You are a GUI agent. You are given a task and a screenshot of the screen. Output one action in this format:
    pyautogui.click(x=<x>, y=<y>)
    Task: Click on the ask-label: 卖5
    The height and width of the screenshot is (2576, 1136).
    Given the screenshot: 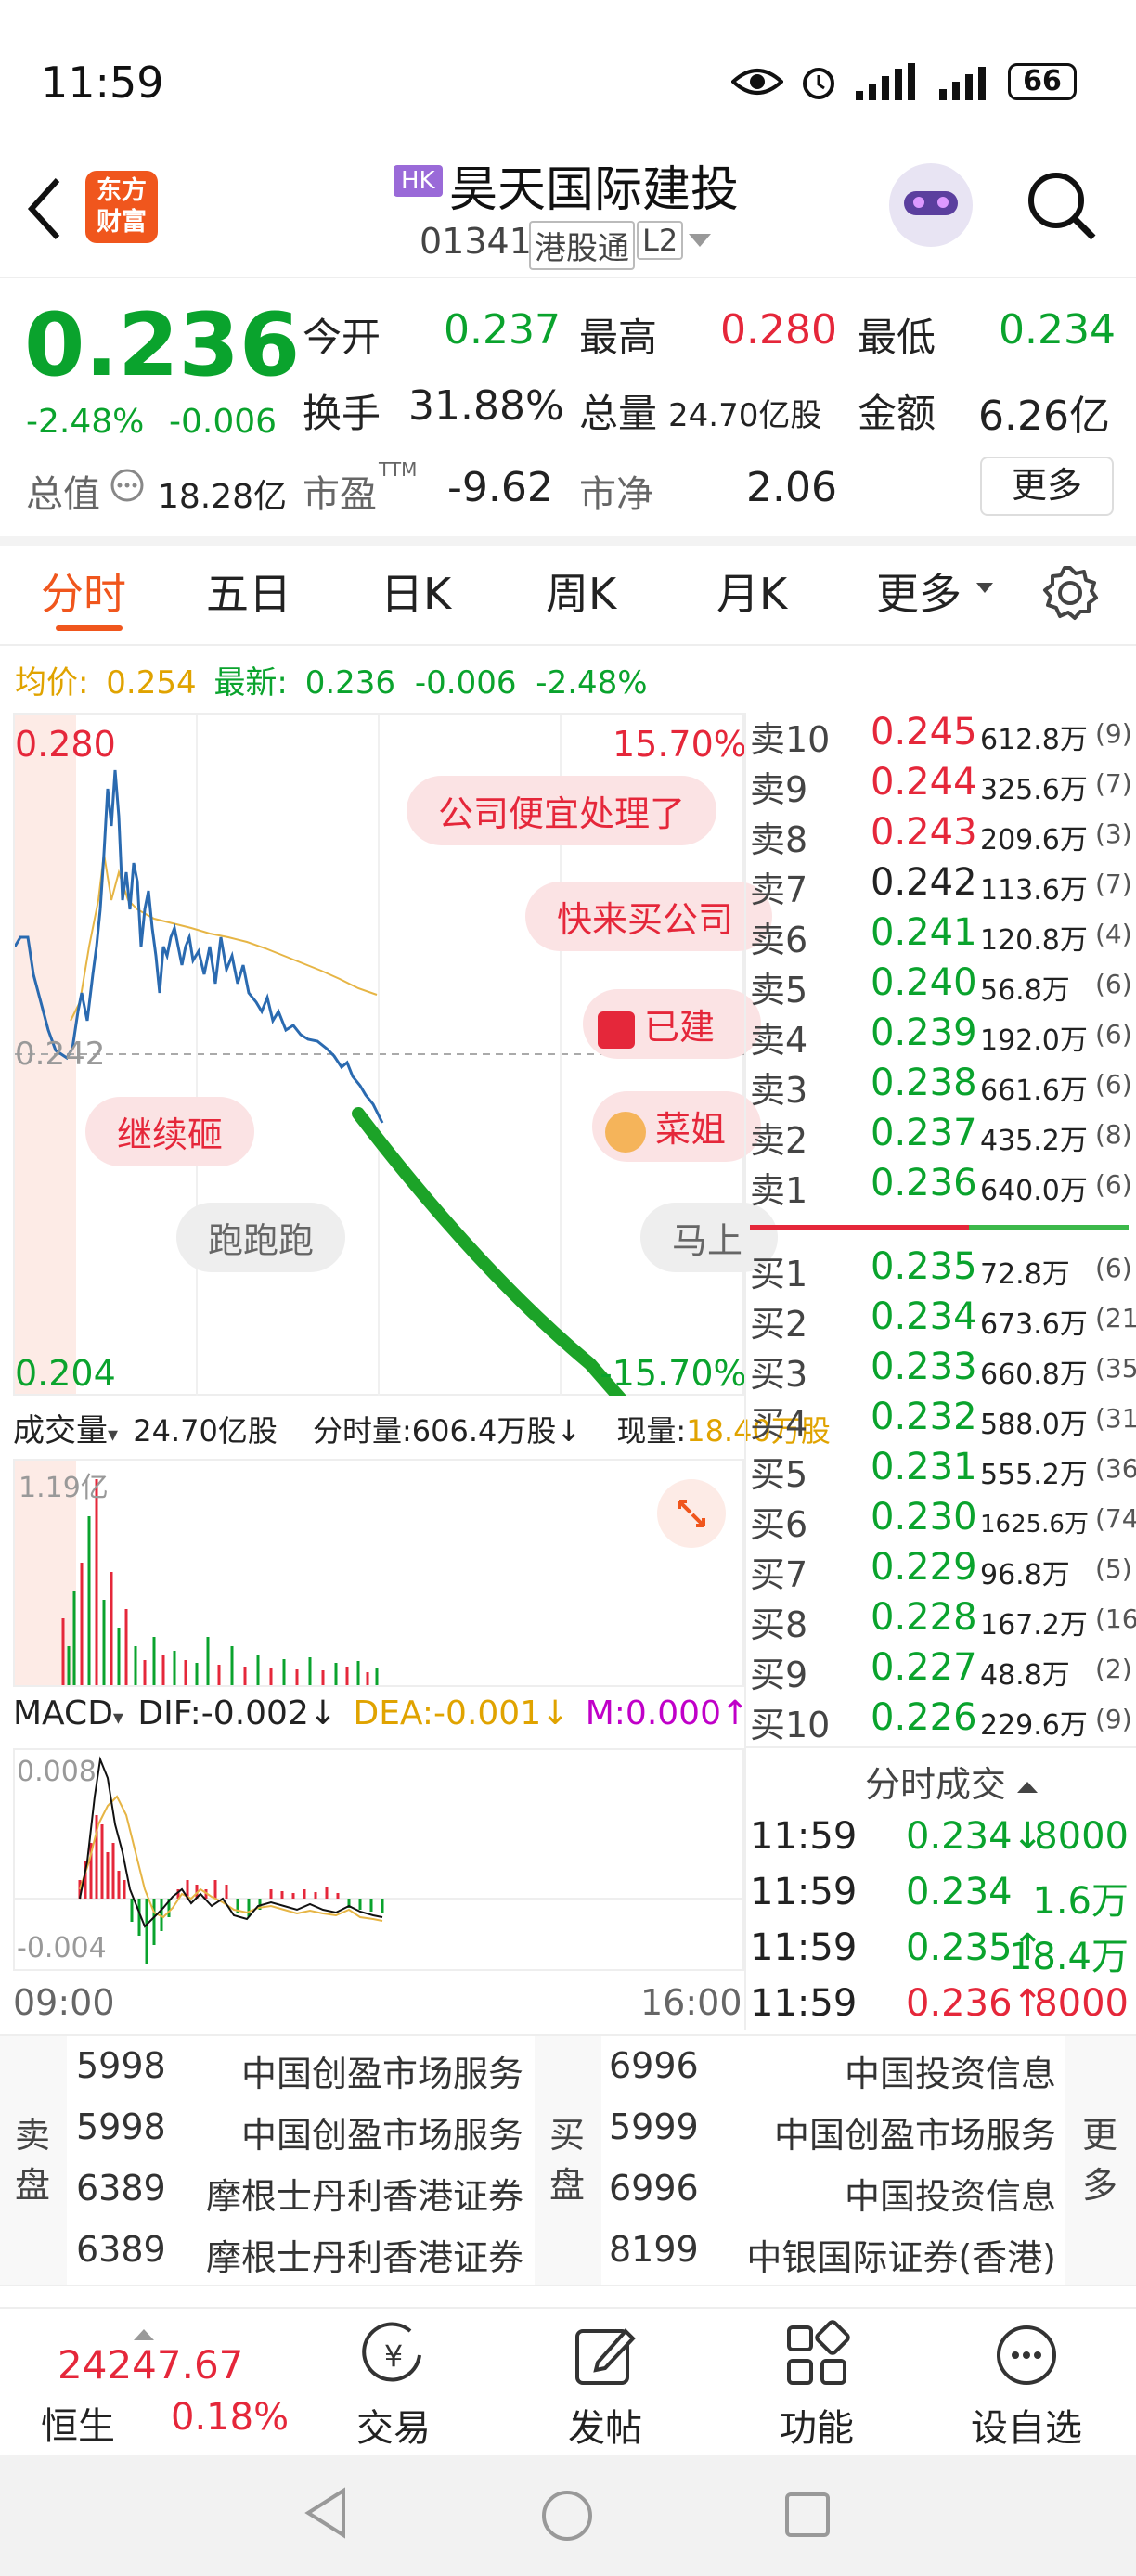 What is the action you would take?
    pyautogui.click(x=779, y=990)
    